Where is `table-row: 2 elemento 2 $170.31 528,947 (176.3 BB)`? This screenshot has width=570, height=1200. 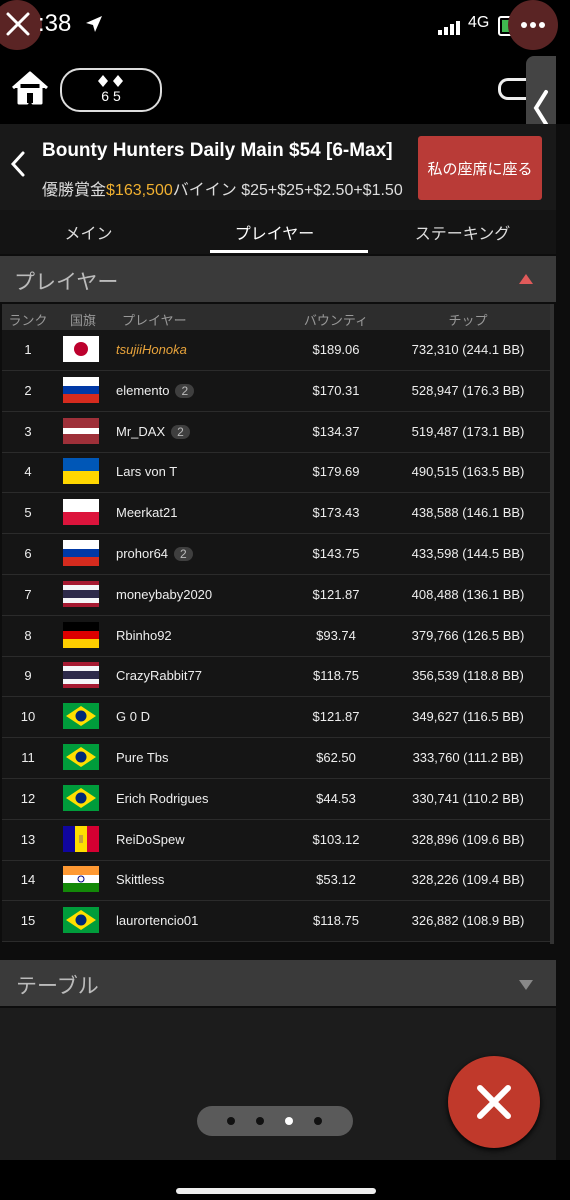
table-row: 2 elemento 2 $170.31 528,947 (176.3 BB) is located at coordinates (276, 391).